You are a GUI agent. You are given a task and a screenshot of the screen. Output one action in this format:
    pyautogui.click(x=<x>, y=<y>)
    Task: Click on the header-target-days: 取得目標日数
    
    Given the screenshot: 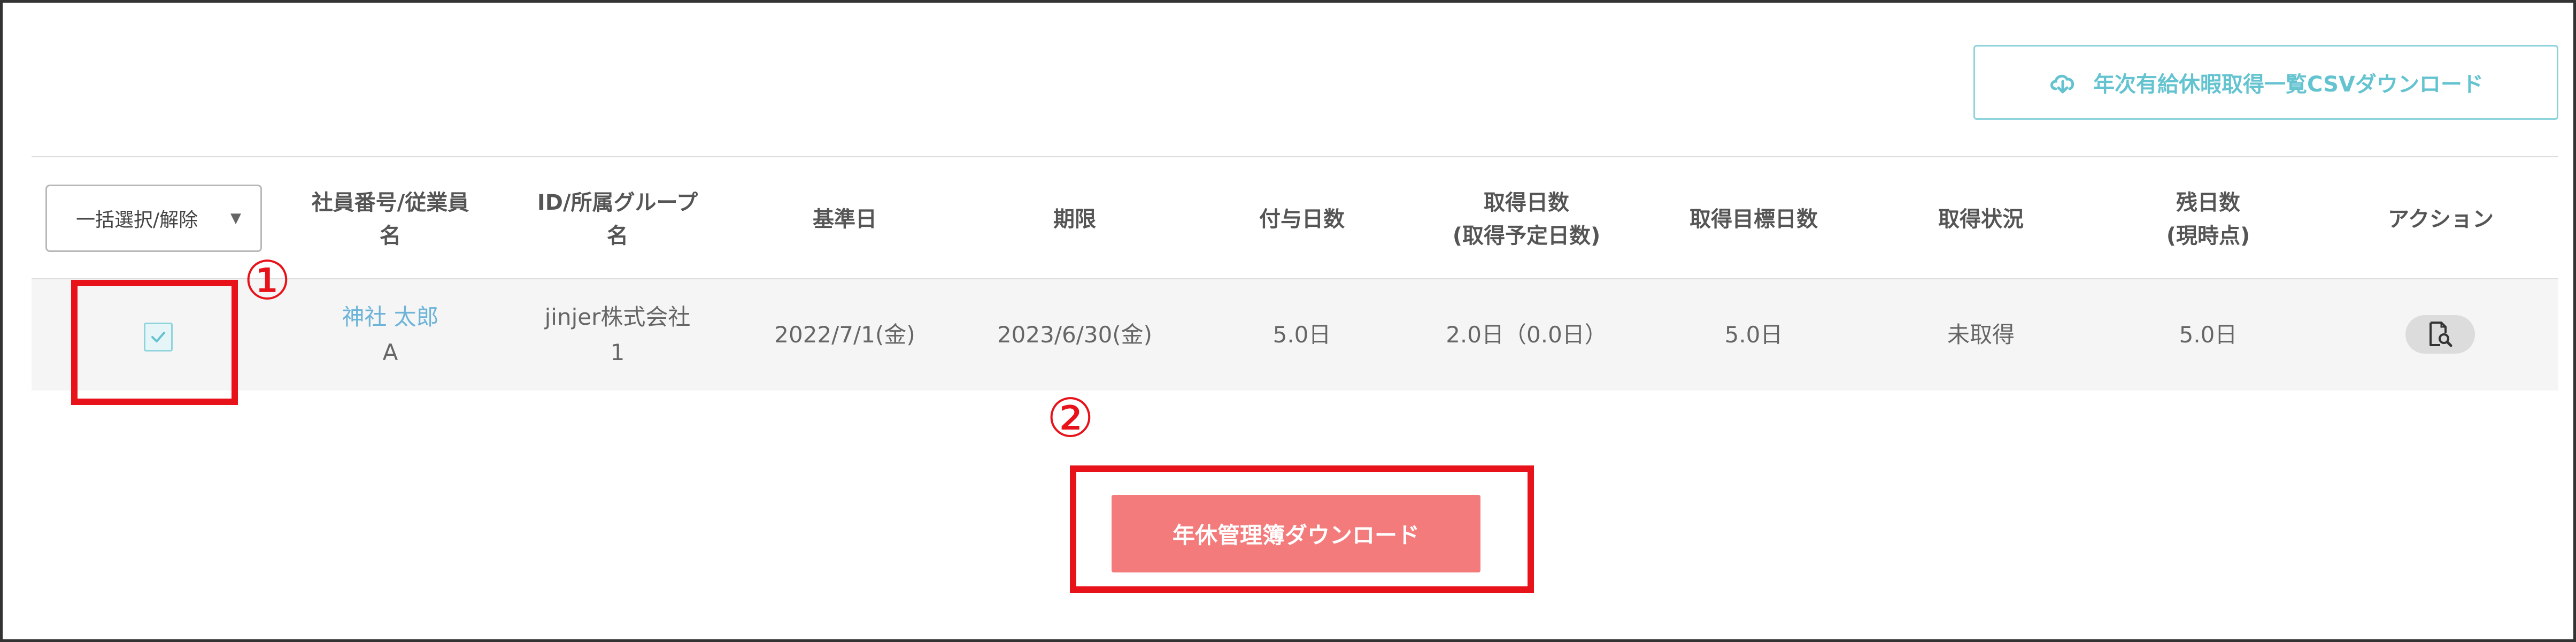 What is the action you would take?
    pyautogui.click(x=1754, y=220)
    